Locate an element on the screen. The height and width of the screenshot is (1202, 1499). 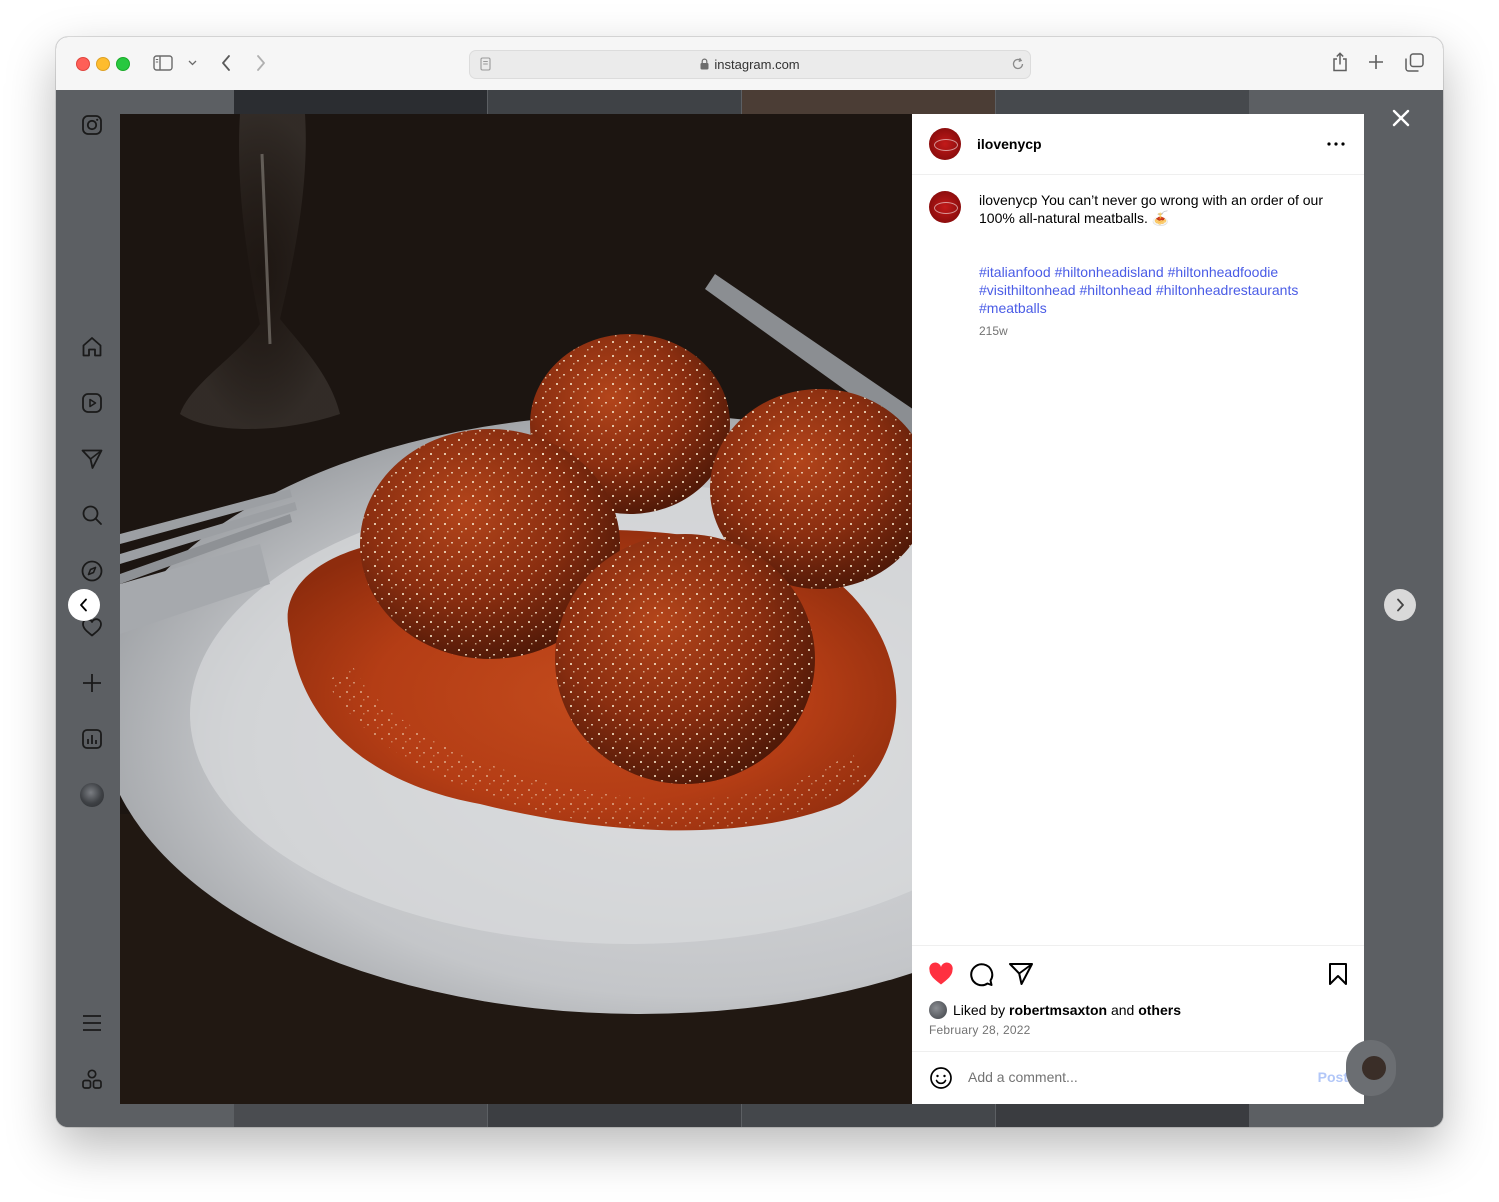
next-post-button is located at coordinates (1400, 605).